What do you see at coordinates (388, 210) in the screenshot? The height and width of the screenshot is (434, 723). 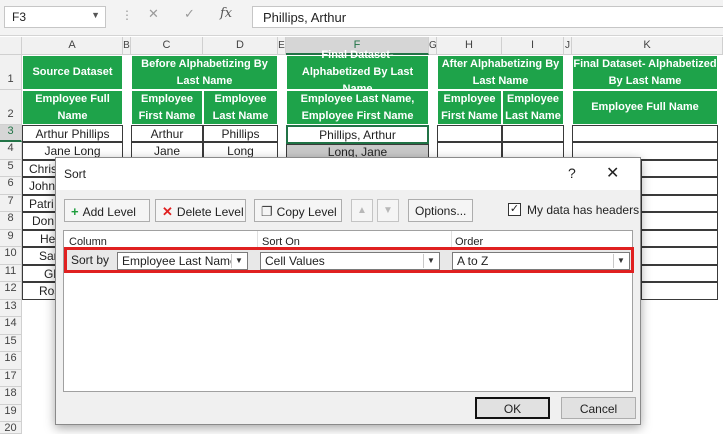 I see `move-down-button: ▼` at bounding box center [388, 210].